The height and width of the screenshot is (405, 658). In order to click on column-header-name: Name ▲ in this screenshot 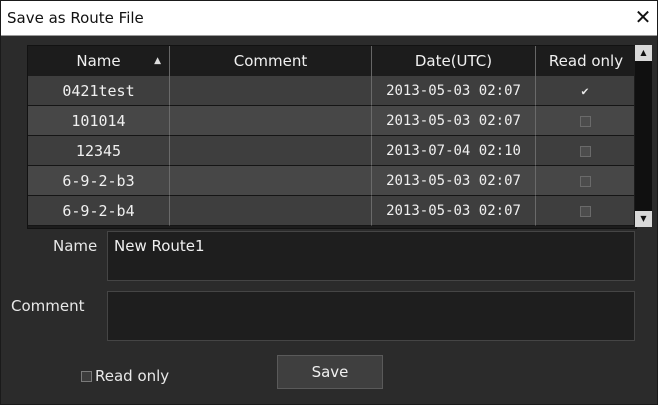, I will do `click(99, 61)`.